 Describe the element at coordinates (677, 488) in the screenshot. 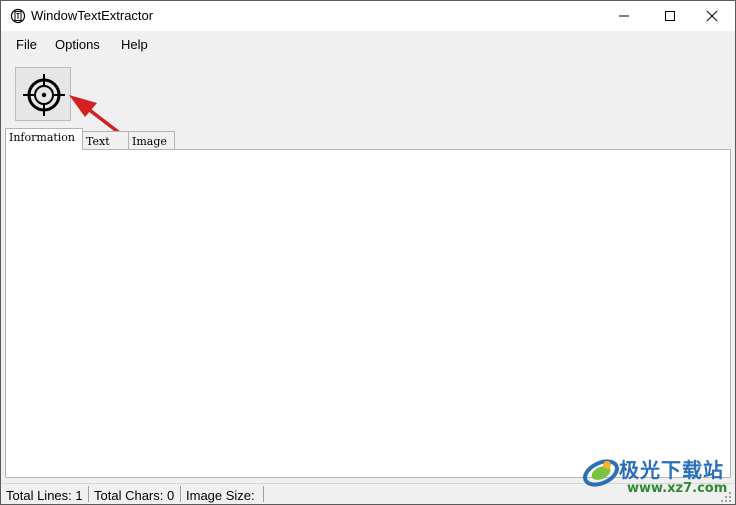

I see `watermark-url: www.xz7.com` at that location.